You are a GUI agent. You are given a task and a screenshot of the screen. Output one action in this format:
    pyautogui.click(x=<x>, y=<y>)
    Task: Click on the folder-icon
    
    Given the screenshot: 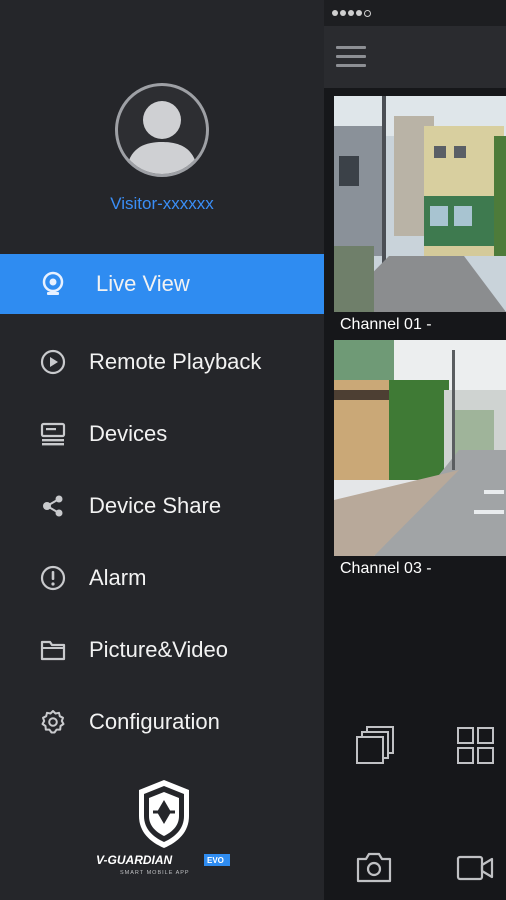 What is the action you would take?
    pyautogui.click(x=53, y=650)
    